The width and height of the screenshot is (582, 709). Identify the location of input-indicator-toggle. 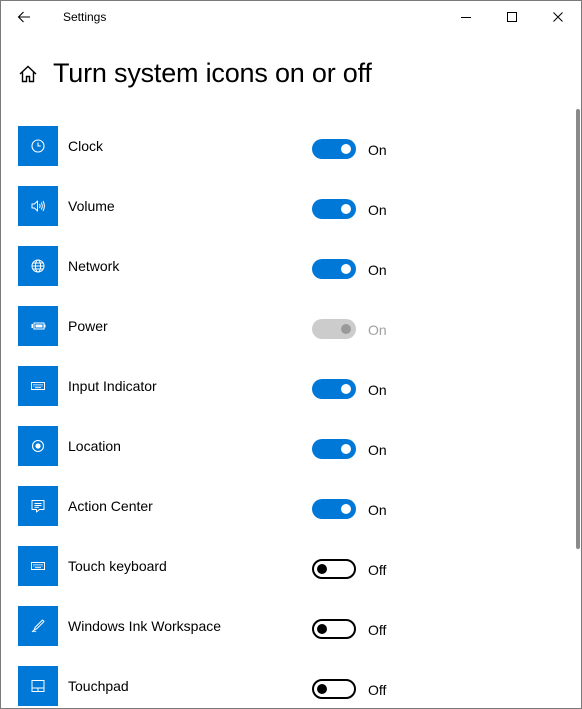
(334, 389).